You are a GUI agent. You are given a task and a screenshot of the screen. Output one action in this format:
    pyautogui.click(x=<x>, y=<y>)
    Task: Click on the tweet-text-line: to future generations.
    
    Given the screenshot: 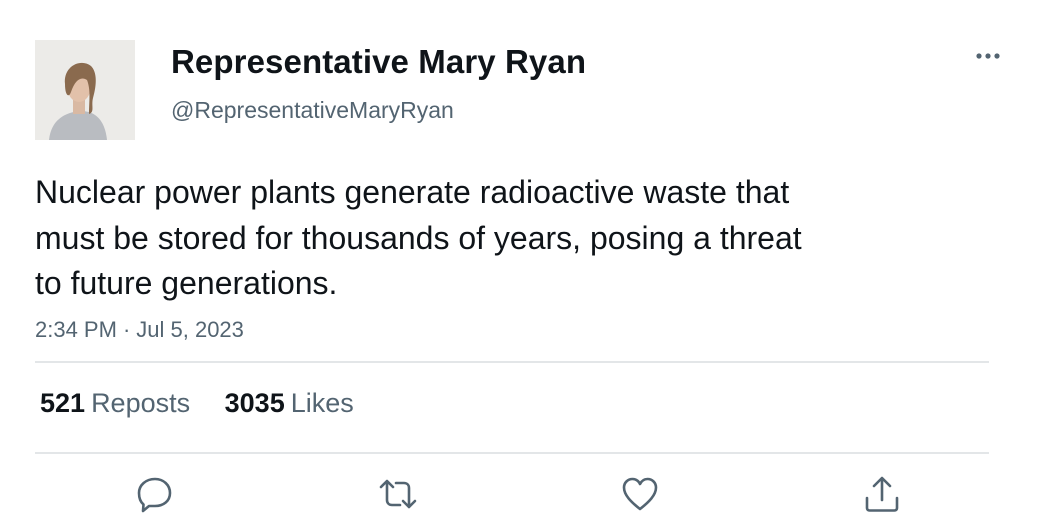 What is the action you would take?
    pyautogui.click(x=186, y=283)
    